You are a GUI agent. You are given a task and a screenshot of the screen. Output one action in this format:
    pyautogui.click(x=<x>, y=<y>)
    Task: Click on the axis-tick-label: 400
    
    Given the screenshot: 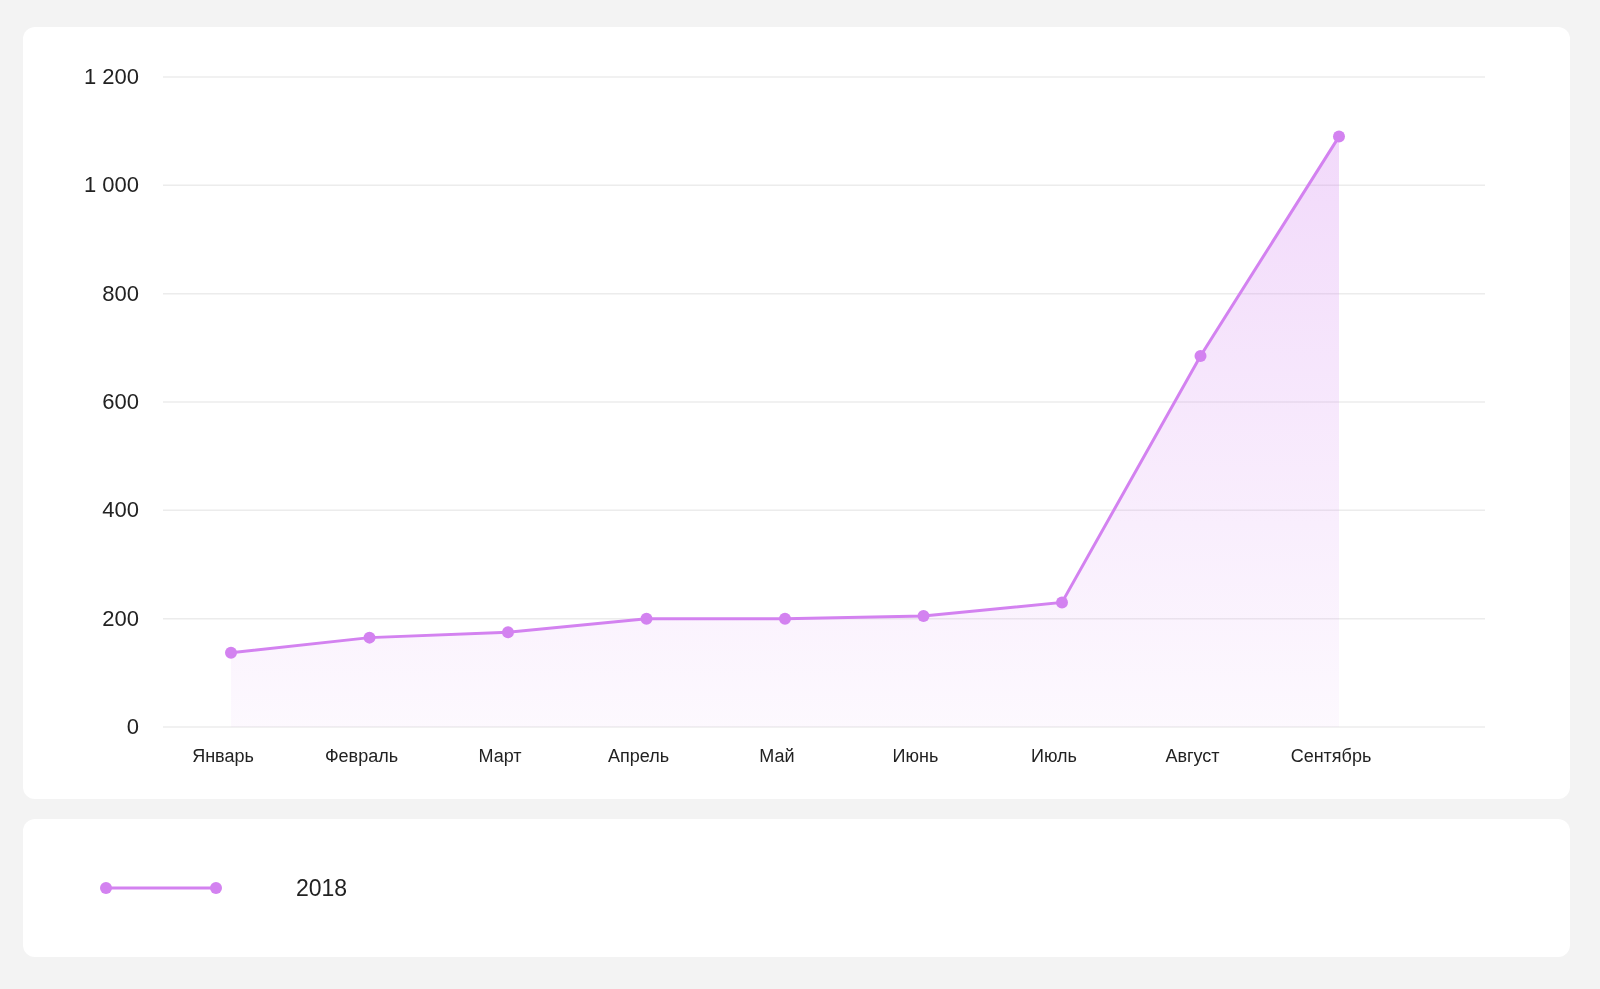 What is the action you would take?
    pyautogui.click(x=120, y=510)
    